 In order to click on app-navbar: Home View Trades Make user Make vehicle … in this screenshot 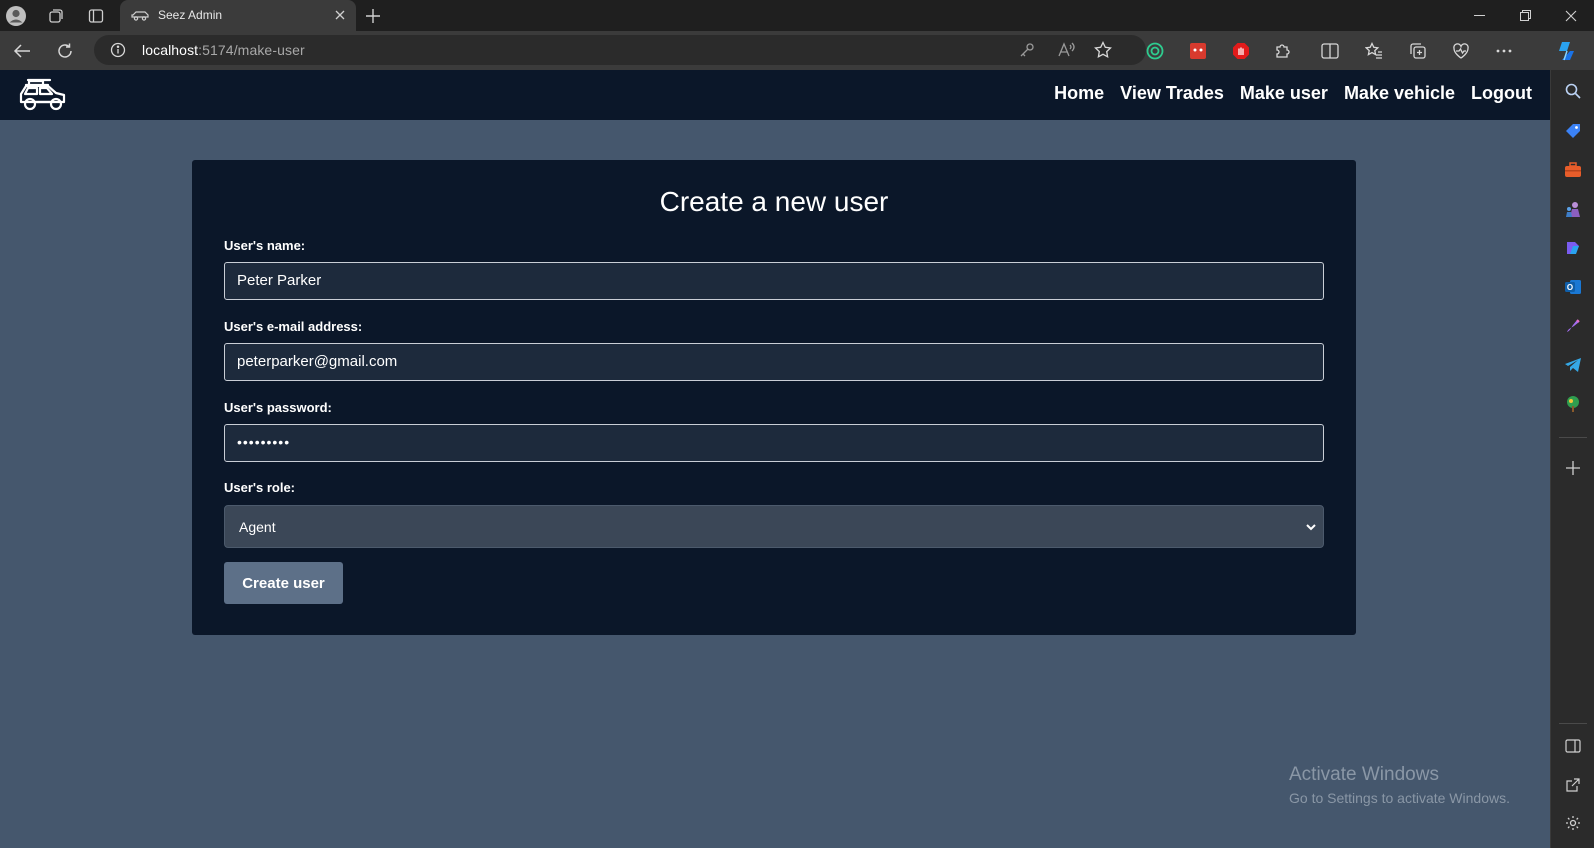, I will do `click(775, 95)`.